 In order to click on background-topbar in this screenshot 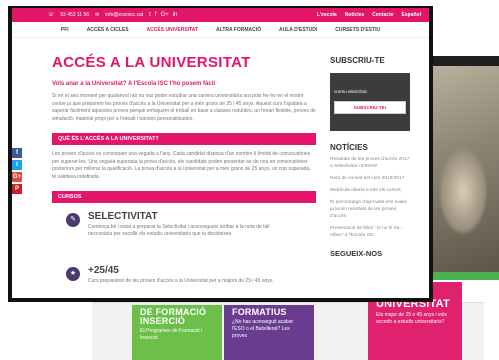, I will do `click(464, 61)`.